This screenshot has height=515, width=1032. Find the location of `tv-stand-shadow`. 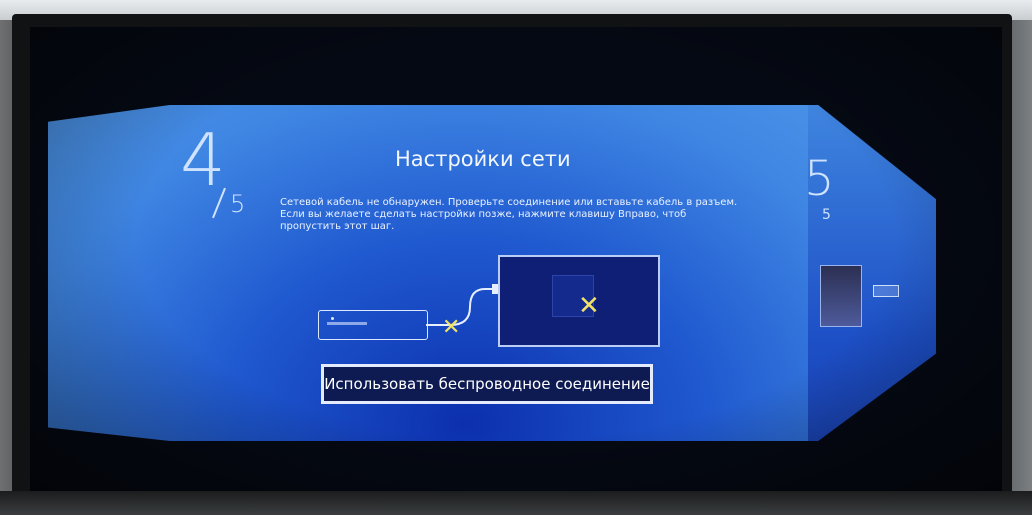

tv-stand-shadow is located at coordinates (516, 503).